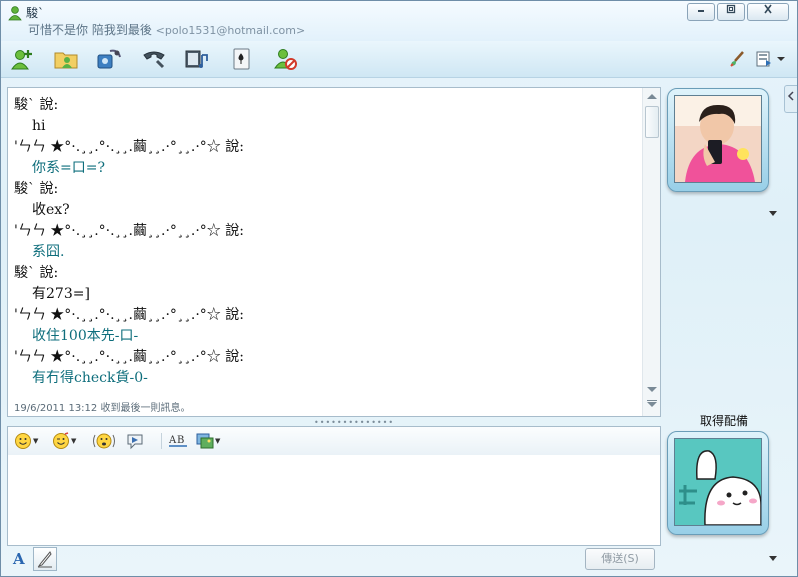  Describe the element at coordinates (15, 13) in the screenshot. I see `messenger-buddy-icon` at that location.